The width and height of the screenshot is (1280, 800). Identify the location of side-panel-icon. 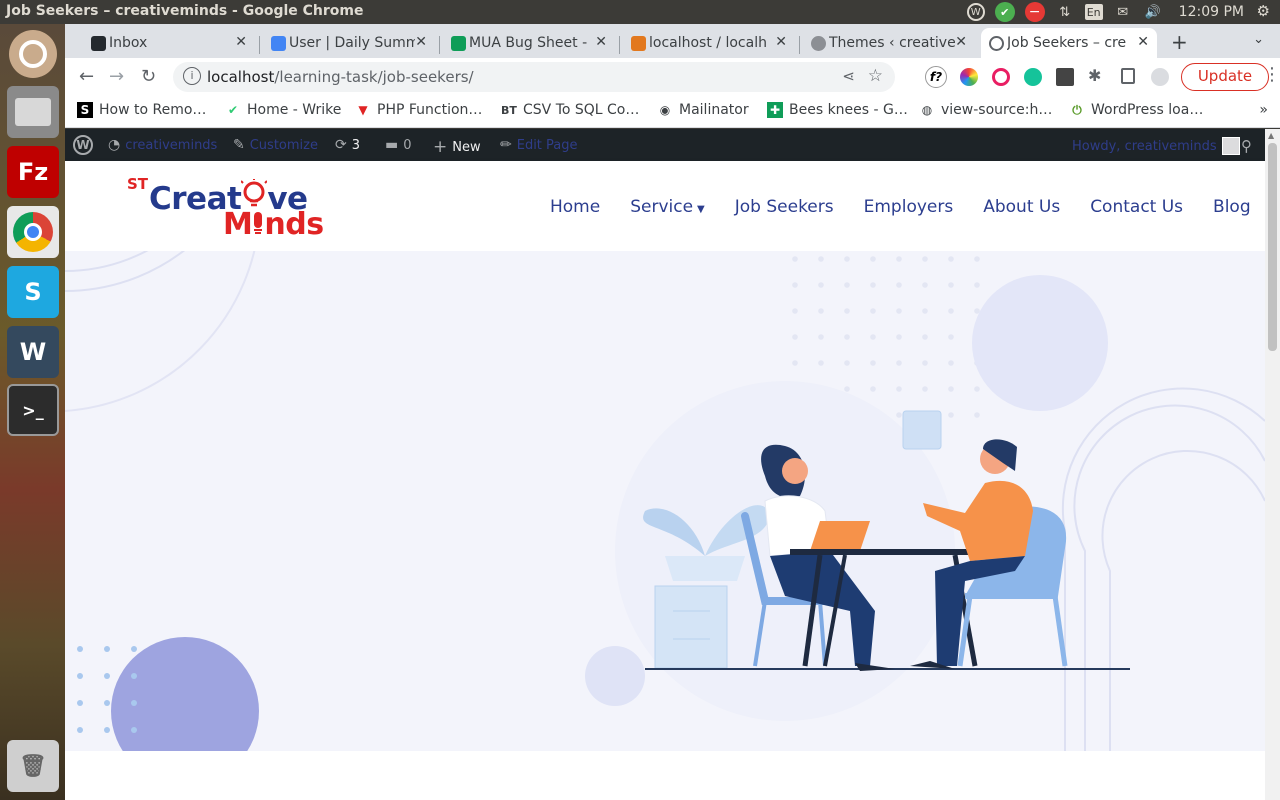
(1128, 76).